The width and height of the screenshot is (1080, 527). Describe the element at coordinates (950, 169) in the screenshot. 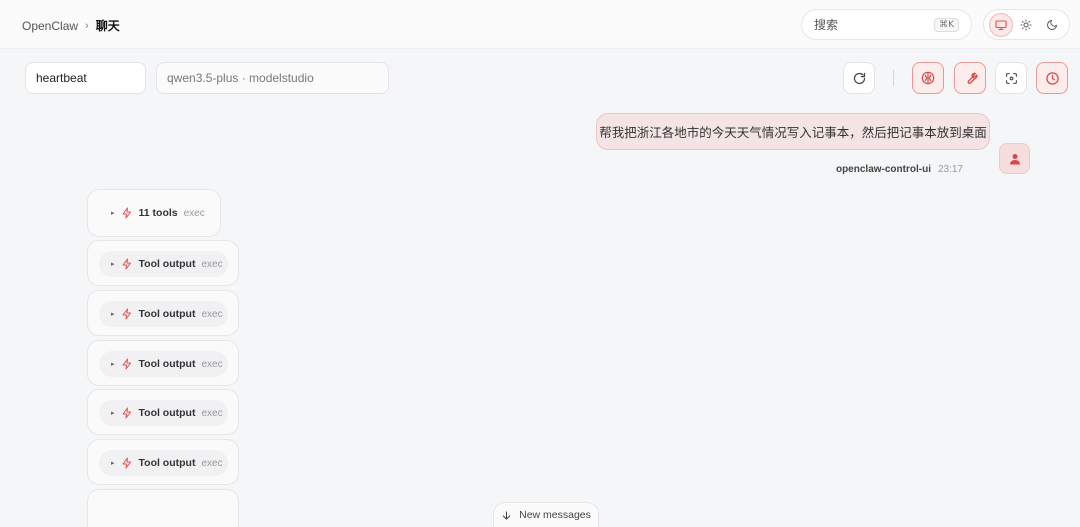

I see `message-time: 23:17` at that location.